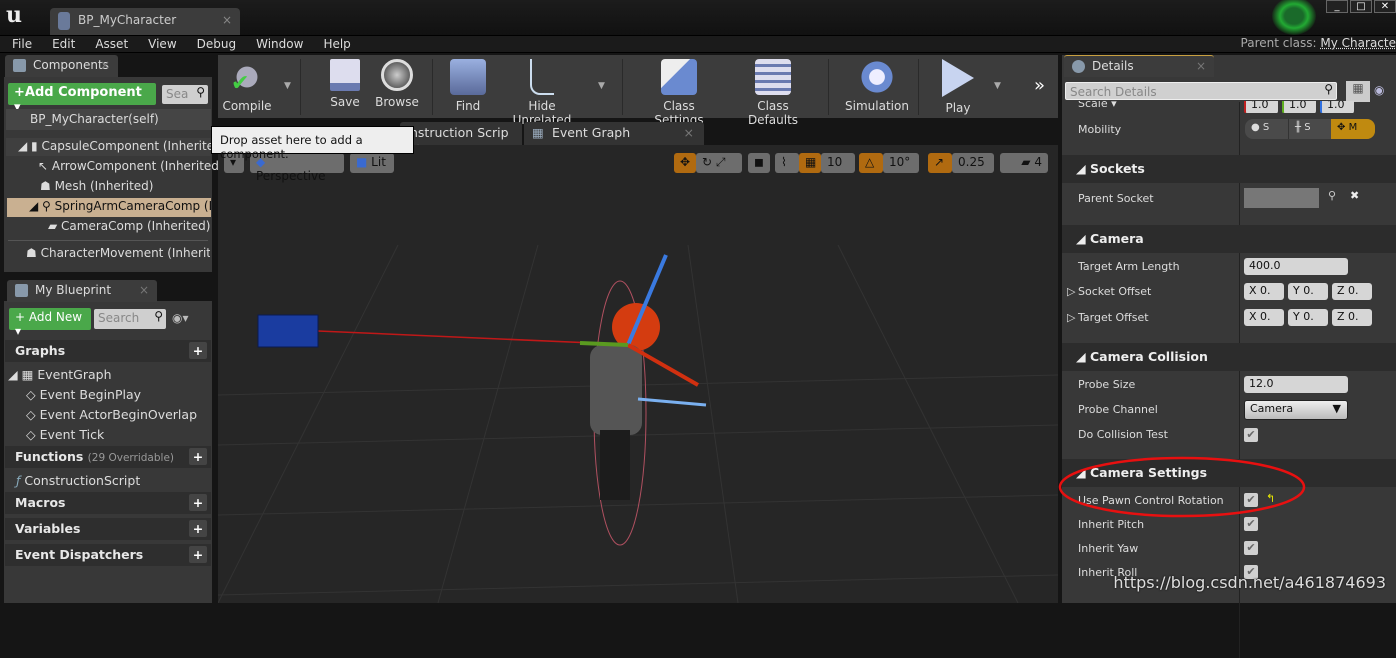 The height and width of the screenshot is (658, 1396). Describe the element at coordinates (83, 394) in the screenshot. I see `event-item: ◇ Event BeginPlay` at that location.